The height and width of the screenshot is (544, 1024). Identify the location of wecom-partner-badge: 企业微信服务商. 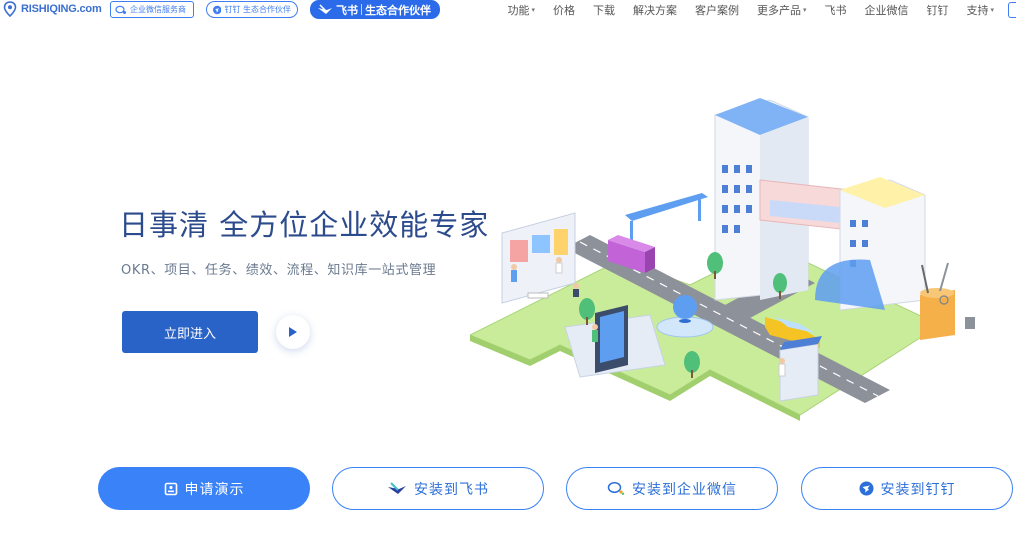
(152, 9).